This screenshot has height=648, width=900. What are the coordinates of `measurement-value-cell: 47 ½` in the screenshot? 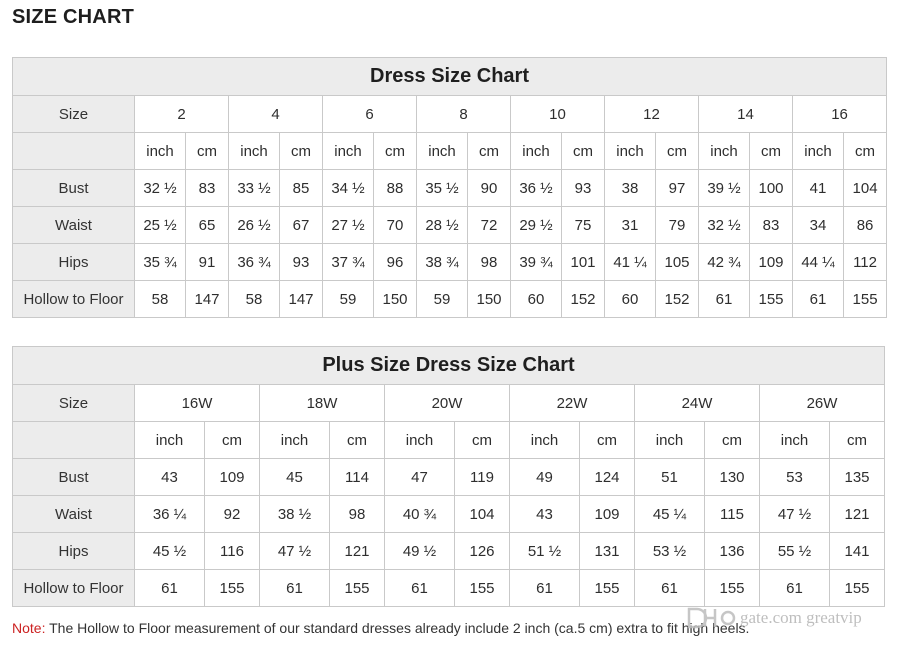 It's located at (294, 551).